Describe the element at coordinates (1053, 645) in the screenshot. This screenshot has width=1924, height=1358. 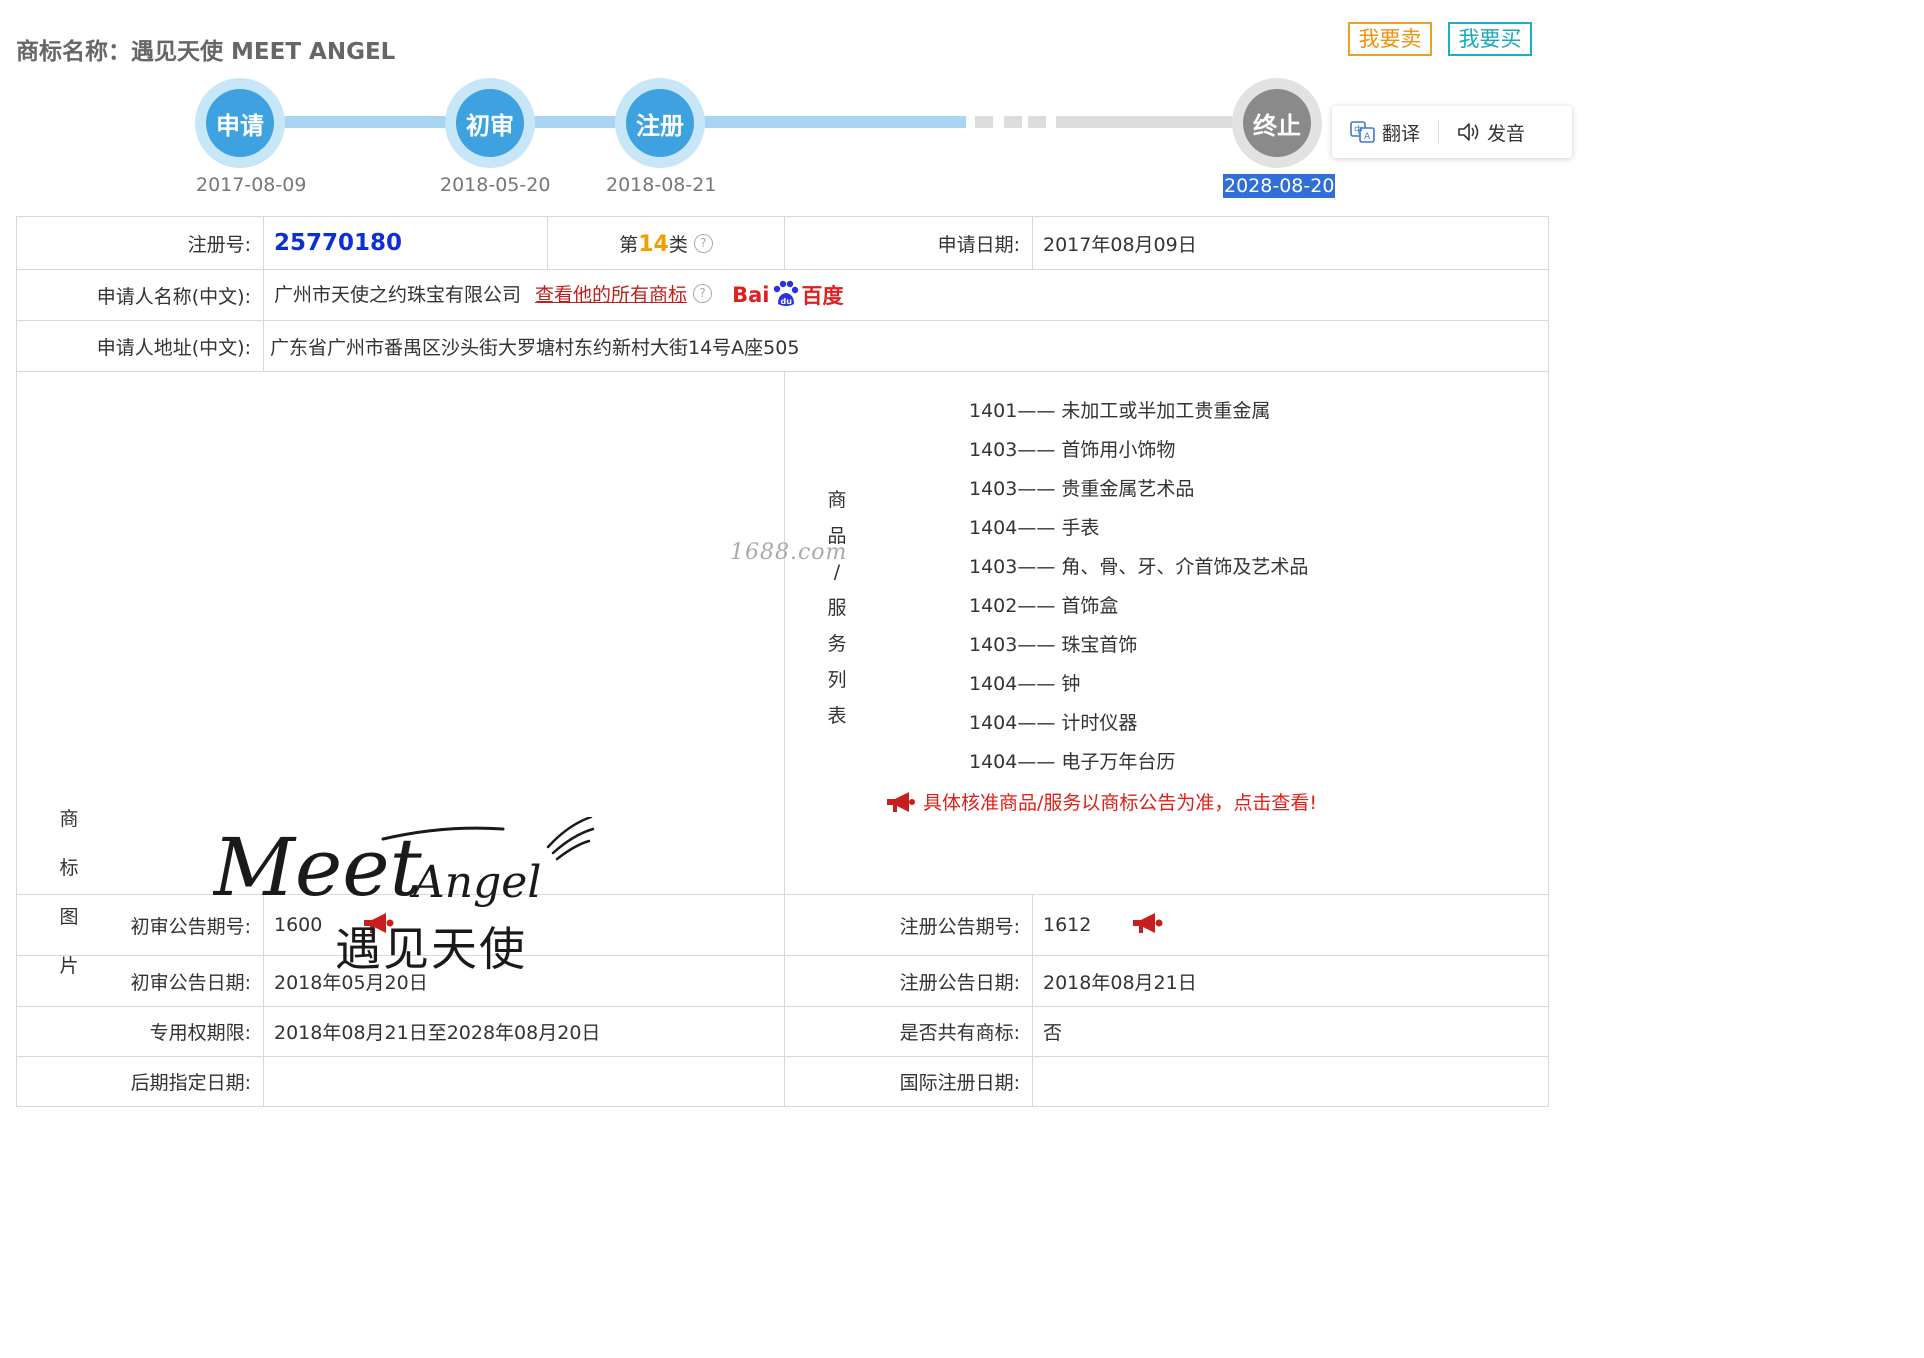
I see `list-item: 1403—— 珠宝首饰` at that location.